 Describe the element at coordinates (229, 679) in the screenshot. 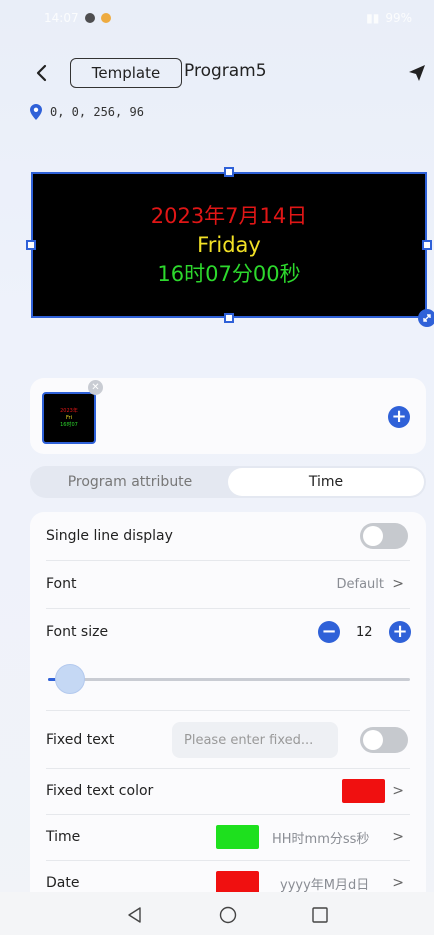

I see `font-size-slider` at that location.